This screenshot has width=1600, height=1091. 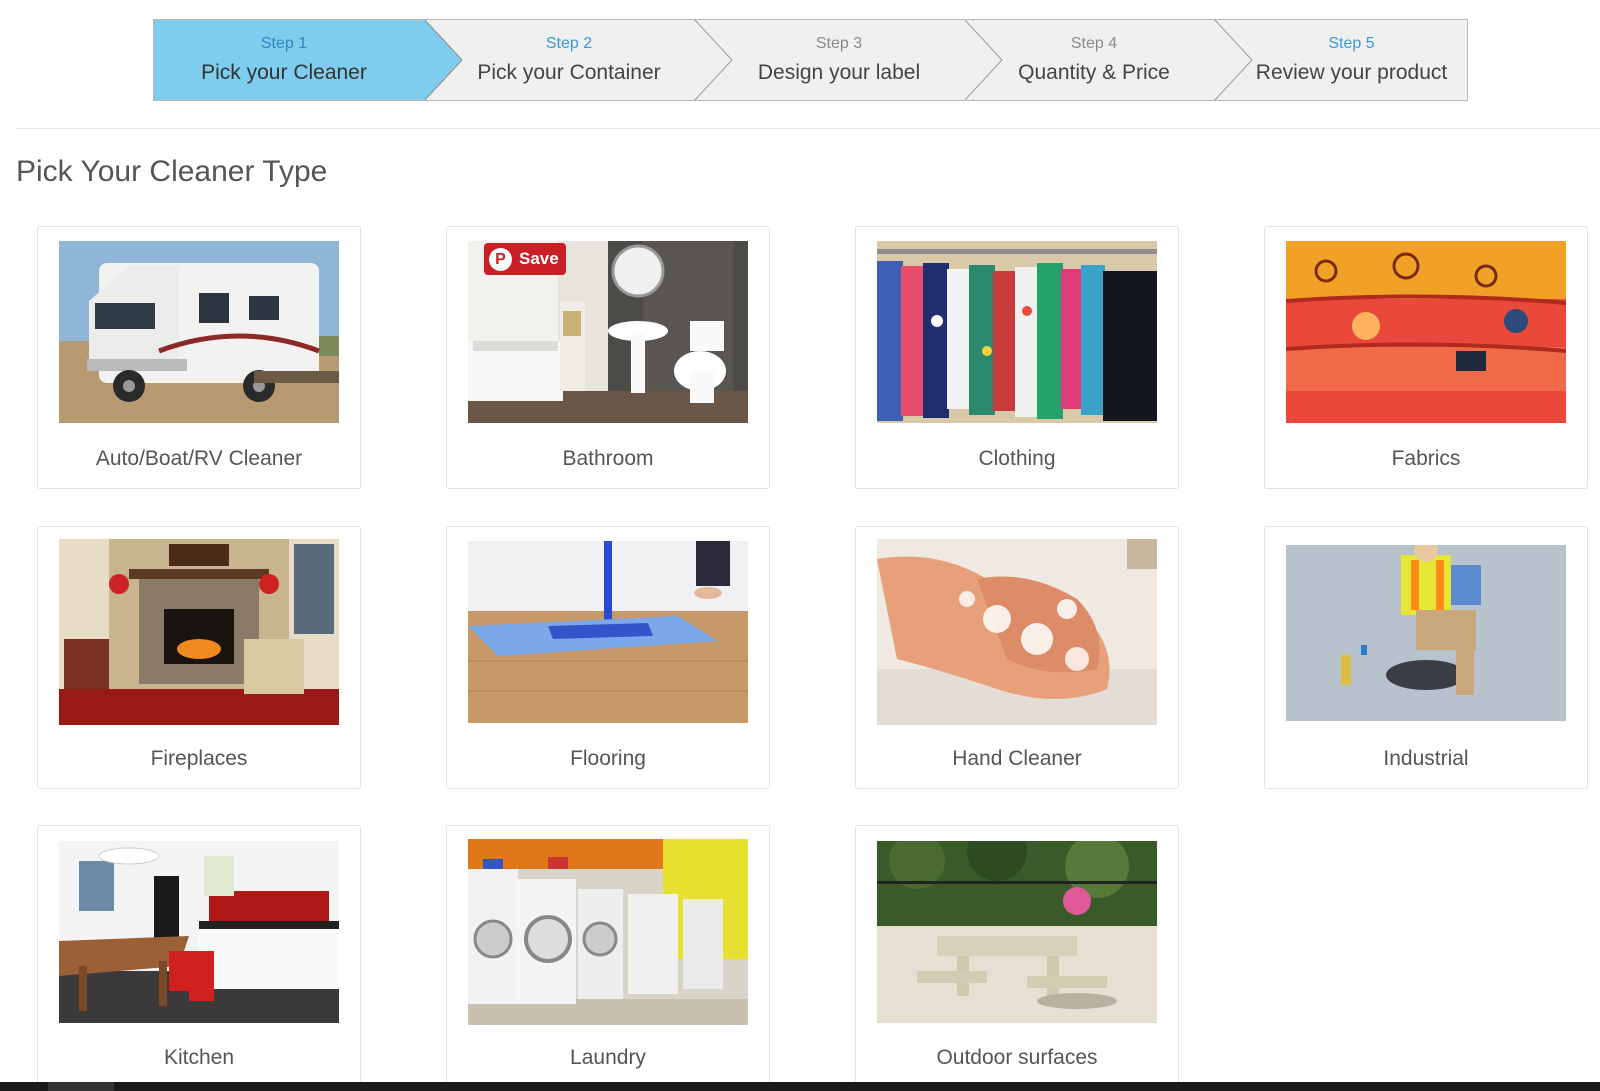 I want to click on wizard-step-1: Step 1 Pick your Cleaner, so click(x=308, y=60).